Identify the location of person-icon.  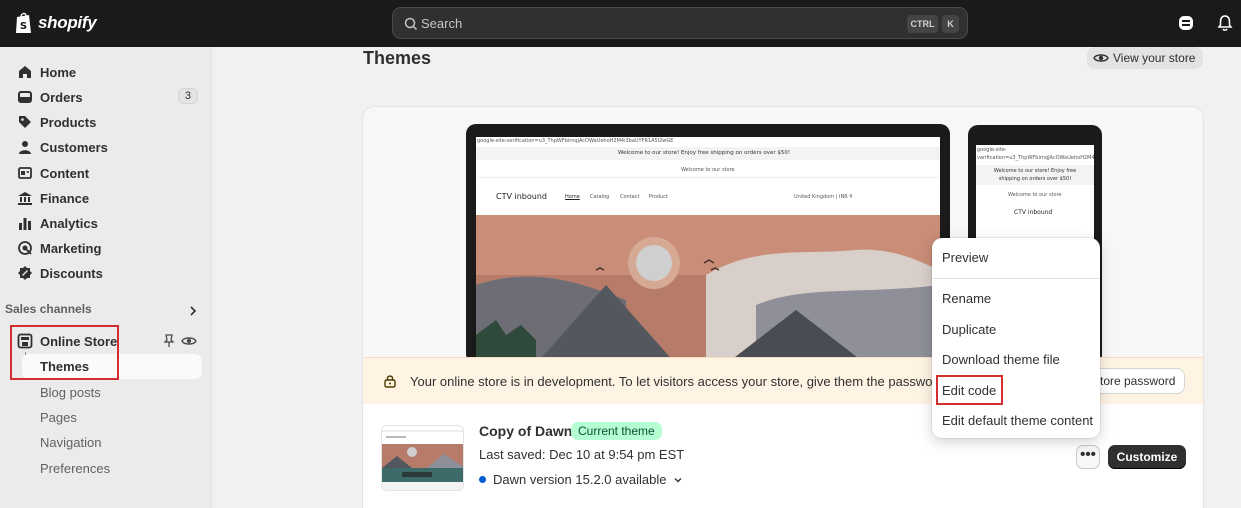
(25, 147).